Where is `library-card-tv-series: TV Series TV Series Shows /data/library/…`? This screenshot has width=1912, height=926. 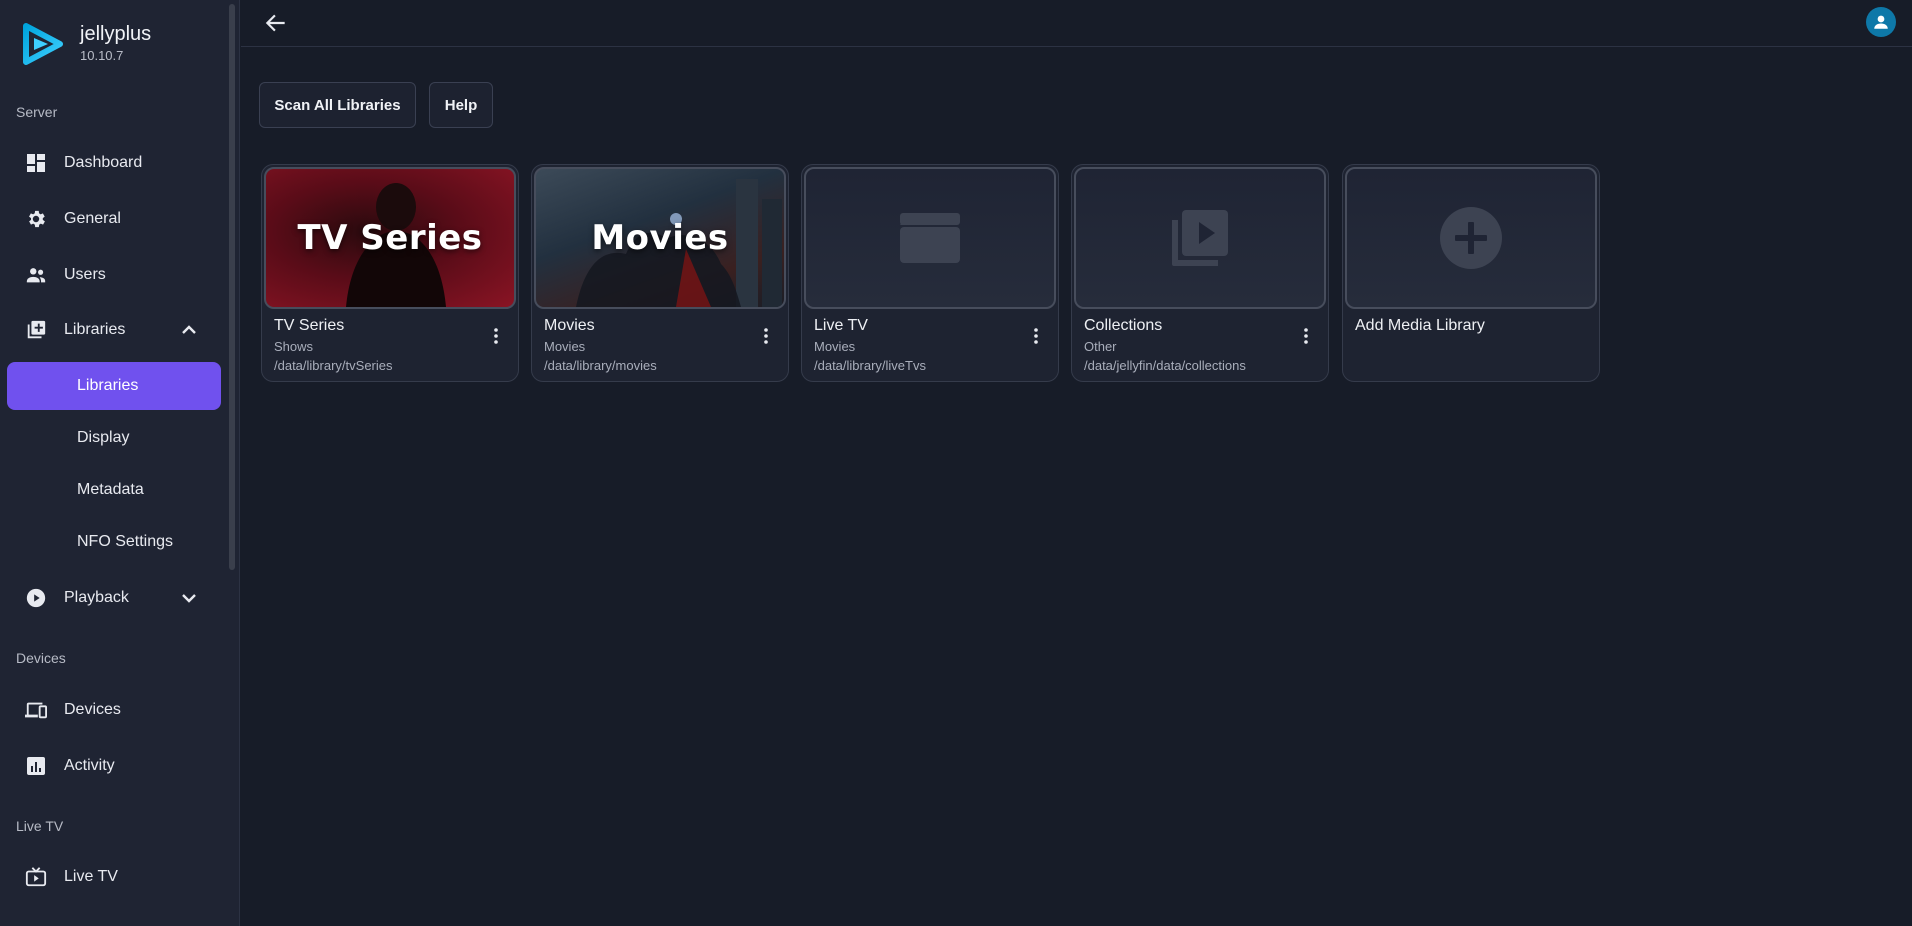
library-card-tv-series: TV Series TV Series Shows /data/library/… is located at coordinates (390, 273).